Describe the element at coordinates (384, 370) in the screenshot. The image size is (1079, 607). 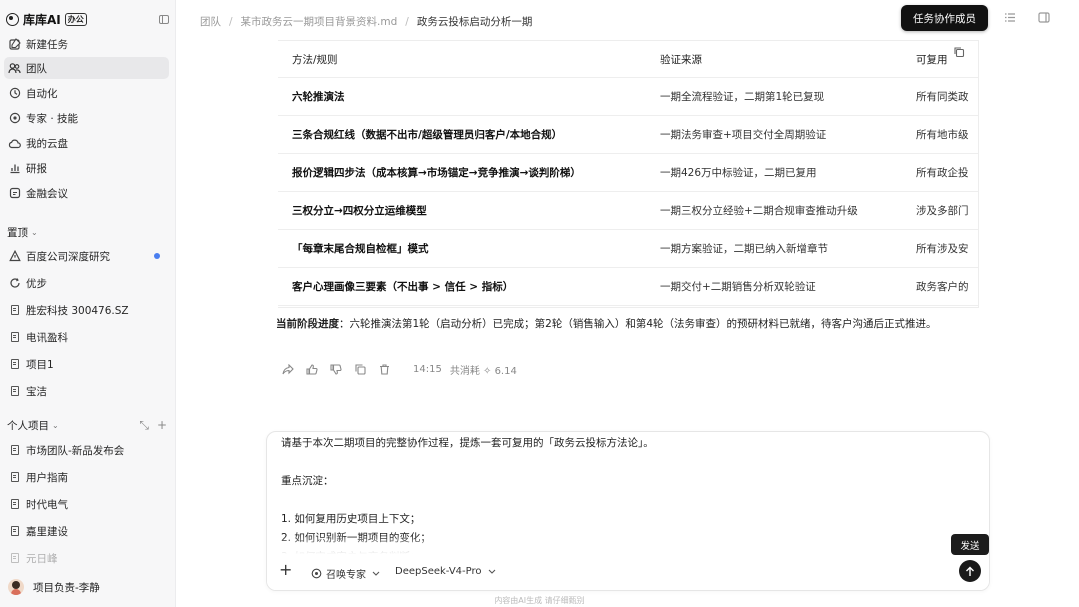
I see `delete-icon` at that location.